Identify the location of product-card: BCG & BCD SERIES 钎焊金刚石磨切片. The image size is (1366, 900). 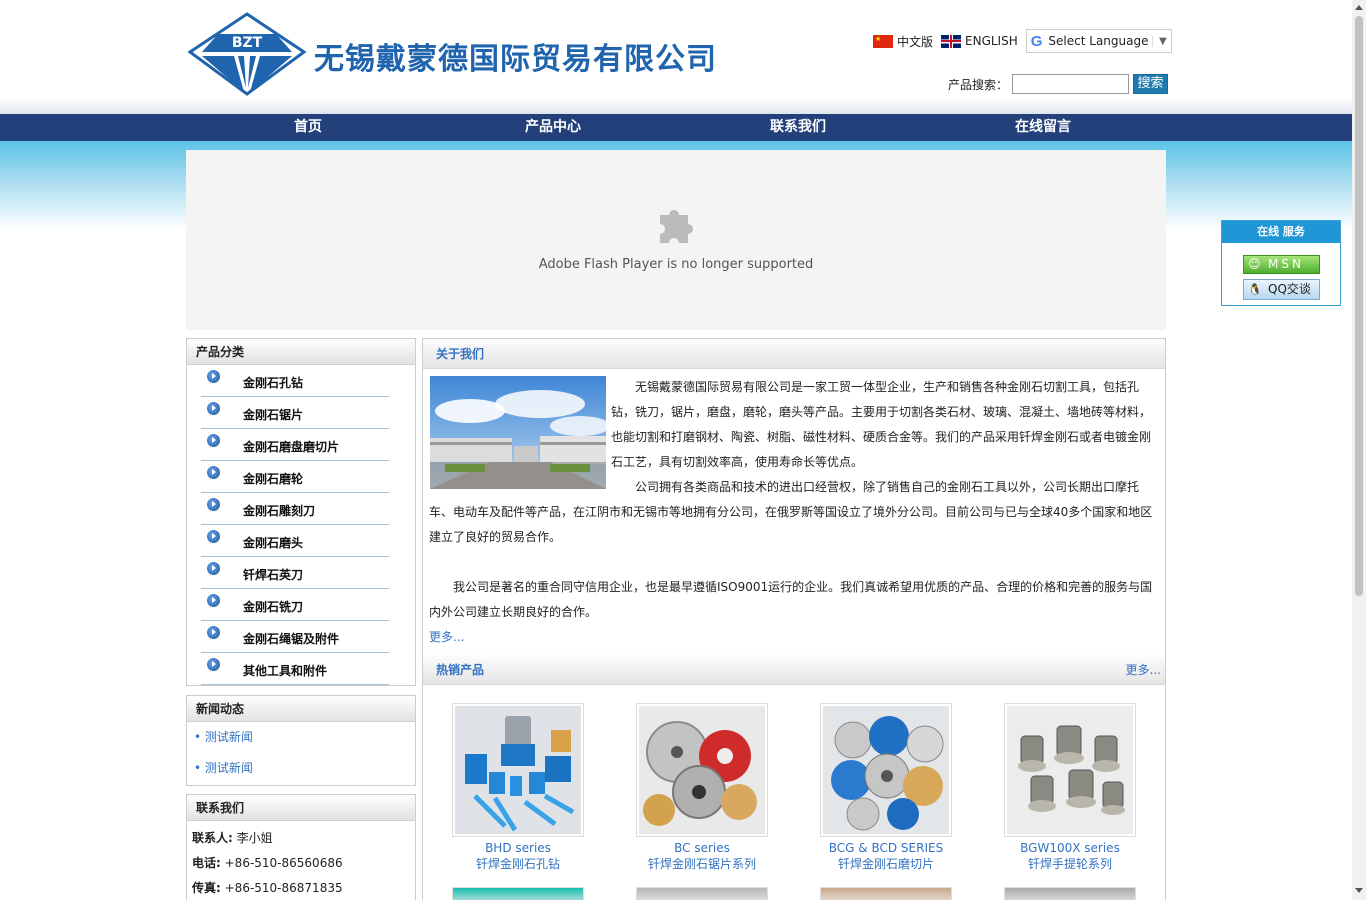
(886, 787).